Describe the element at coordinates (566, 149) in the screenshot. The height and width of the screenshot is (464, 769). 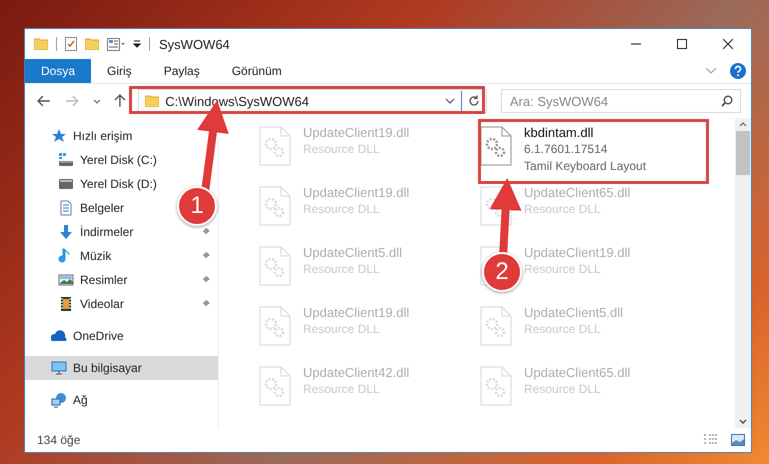
I see `file-version: 6.1.7601.17514` at that location.